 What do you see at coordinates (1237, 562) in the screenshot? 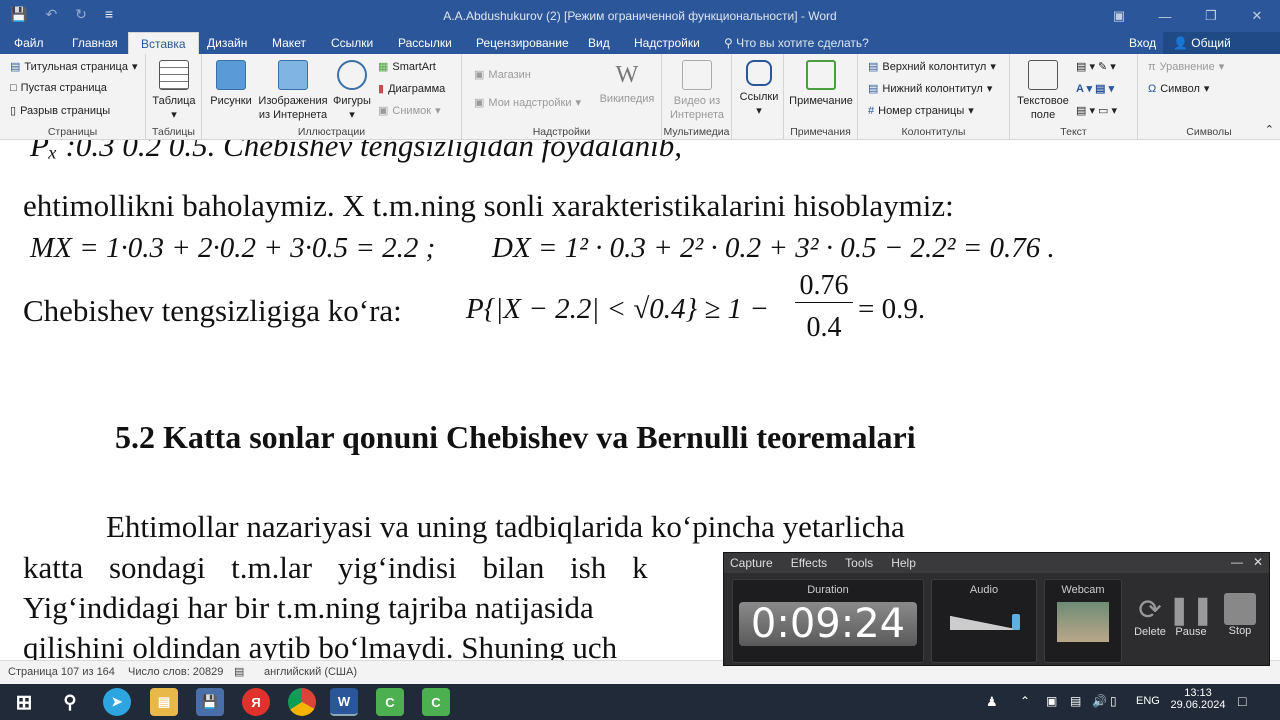
I see `recorder-minimize-icon: —` at bounding box center [1237, 562].